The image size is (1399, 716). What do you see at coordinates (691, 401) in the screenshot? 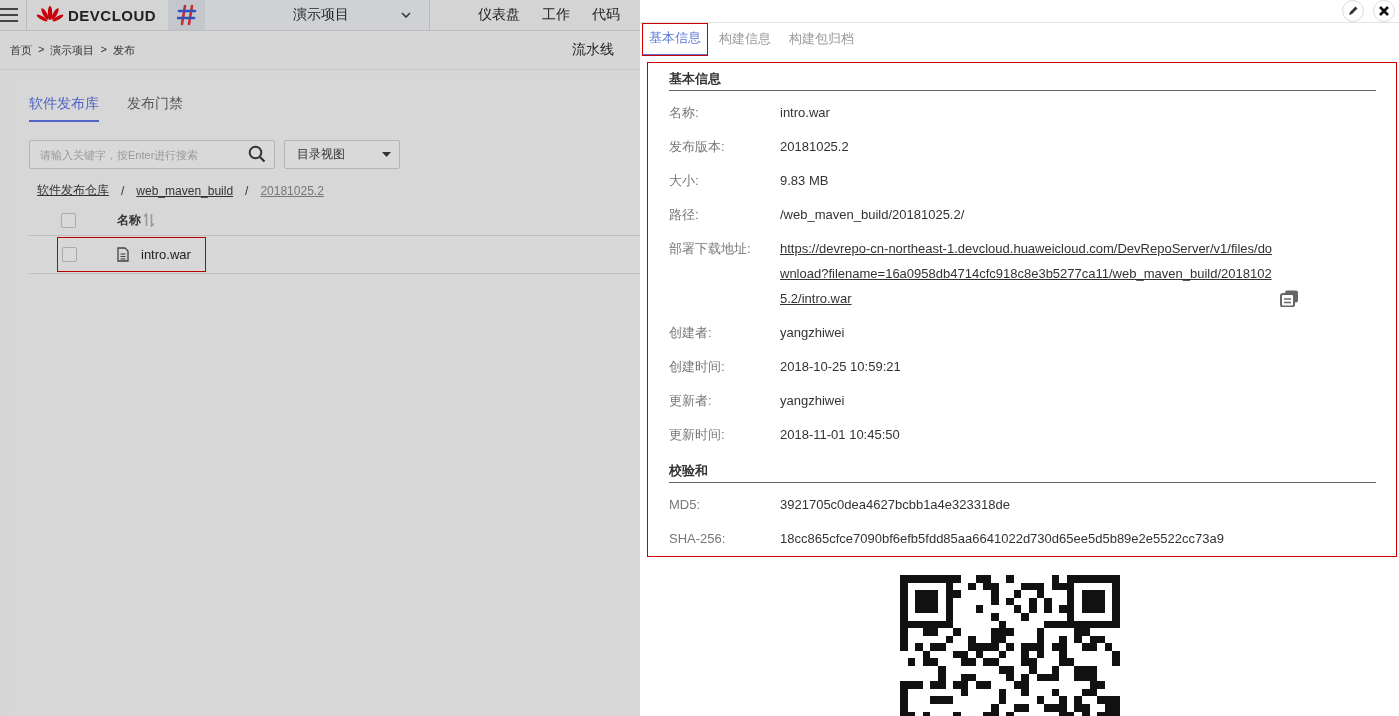
I see `field-label: 更新者:` at bounding box center [691, 401].